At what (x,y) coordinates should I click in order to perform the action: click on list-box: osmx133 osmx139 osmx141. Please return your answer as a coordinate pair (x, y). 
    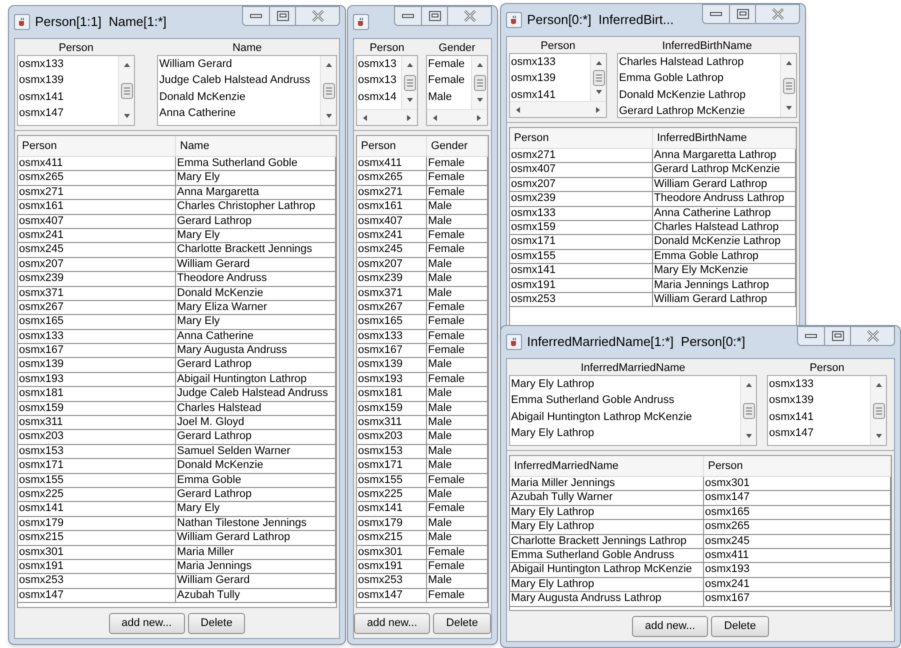
    Looking at the image, I should click on (558, 85).